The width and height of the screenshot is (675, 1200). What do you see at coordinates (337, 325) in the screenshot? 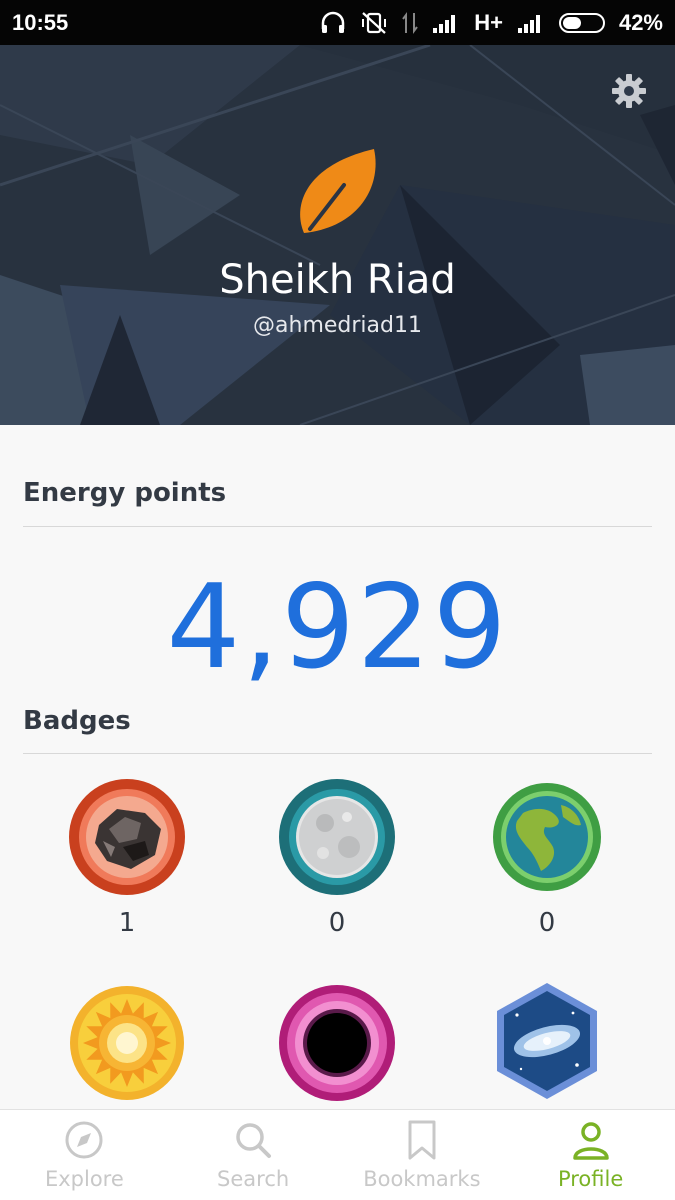
I see `profile-username: @ahmedriad11` at bounding box center [337, 325].